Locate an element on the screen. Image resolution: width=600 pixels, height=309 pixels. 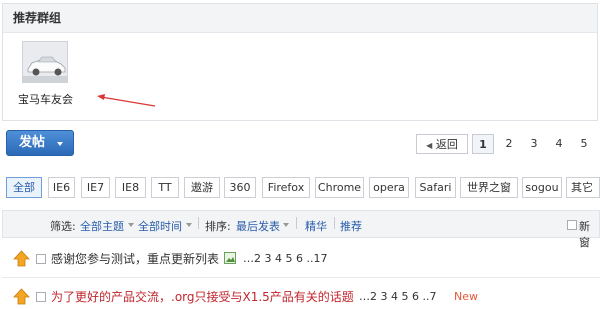
filter-tag: Chrome is located at coordinates (339, 187).